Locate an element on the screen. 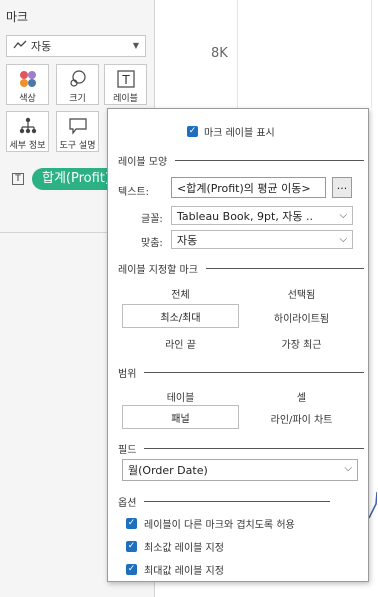 The image size is (378, 597). marks-option-min-max: 최소/최대 is located at coordinates (180, 316).